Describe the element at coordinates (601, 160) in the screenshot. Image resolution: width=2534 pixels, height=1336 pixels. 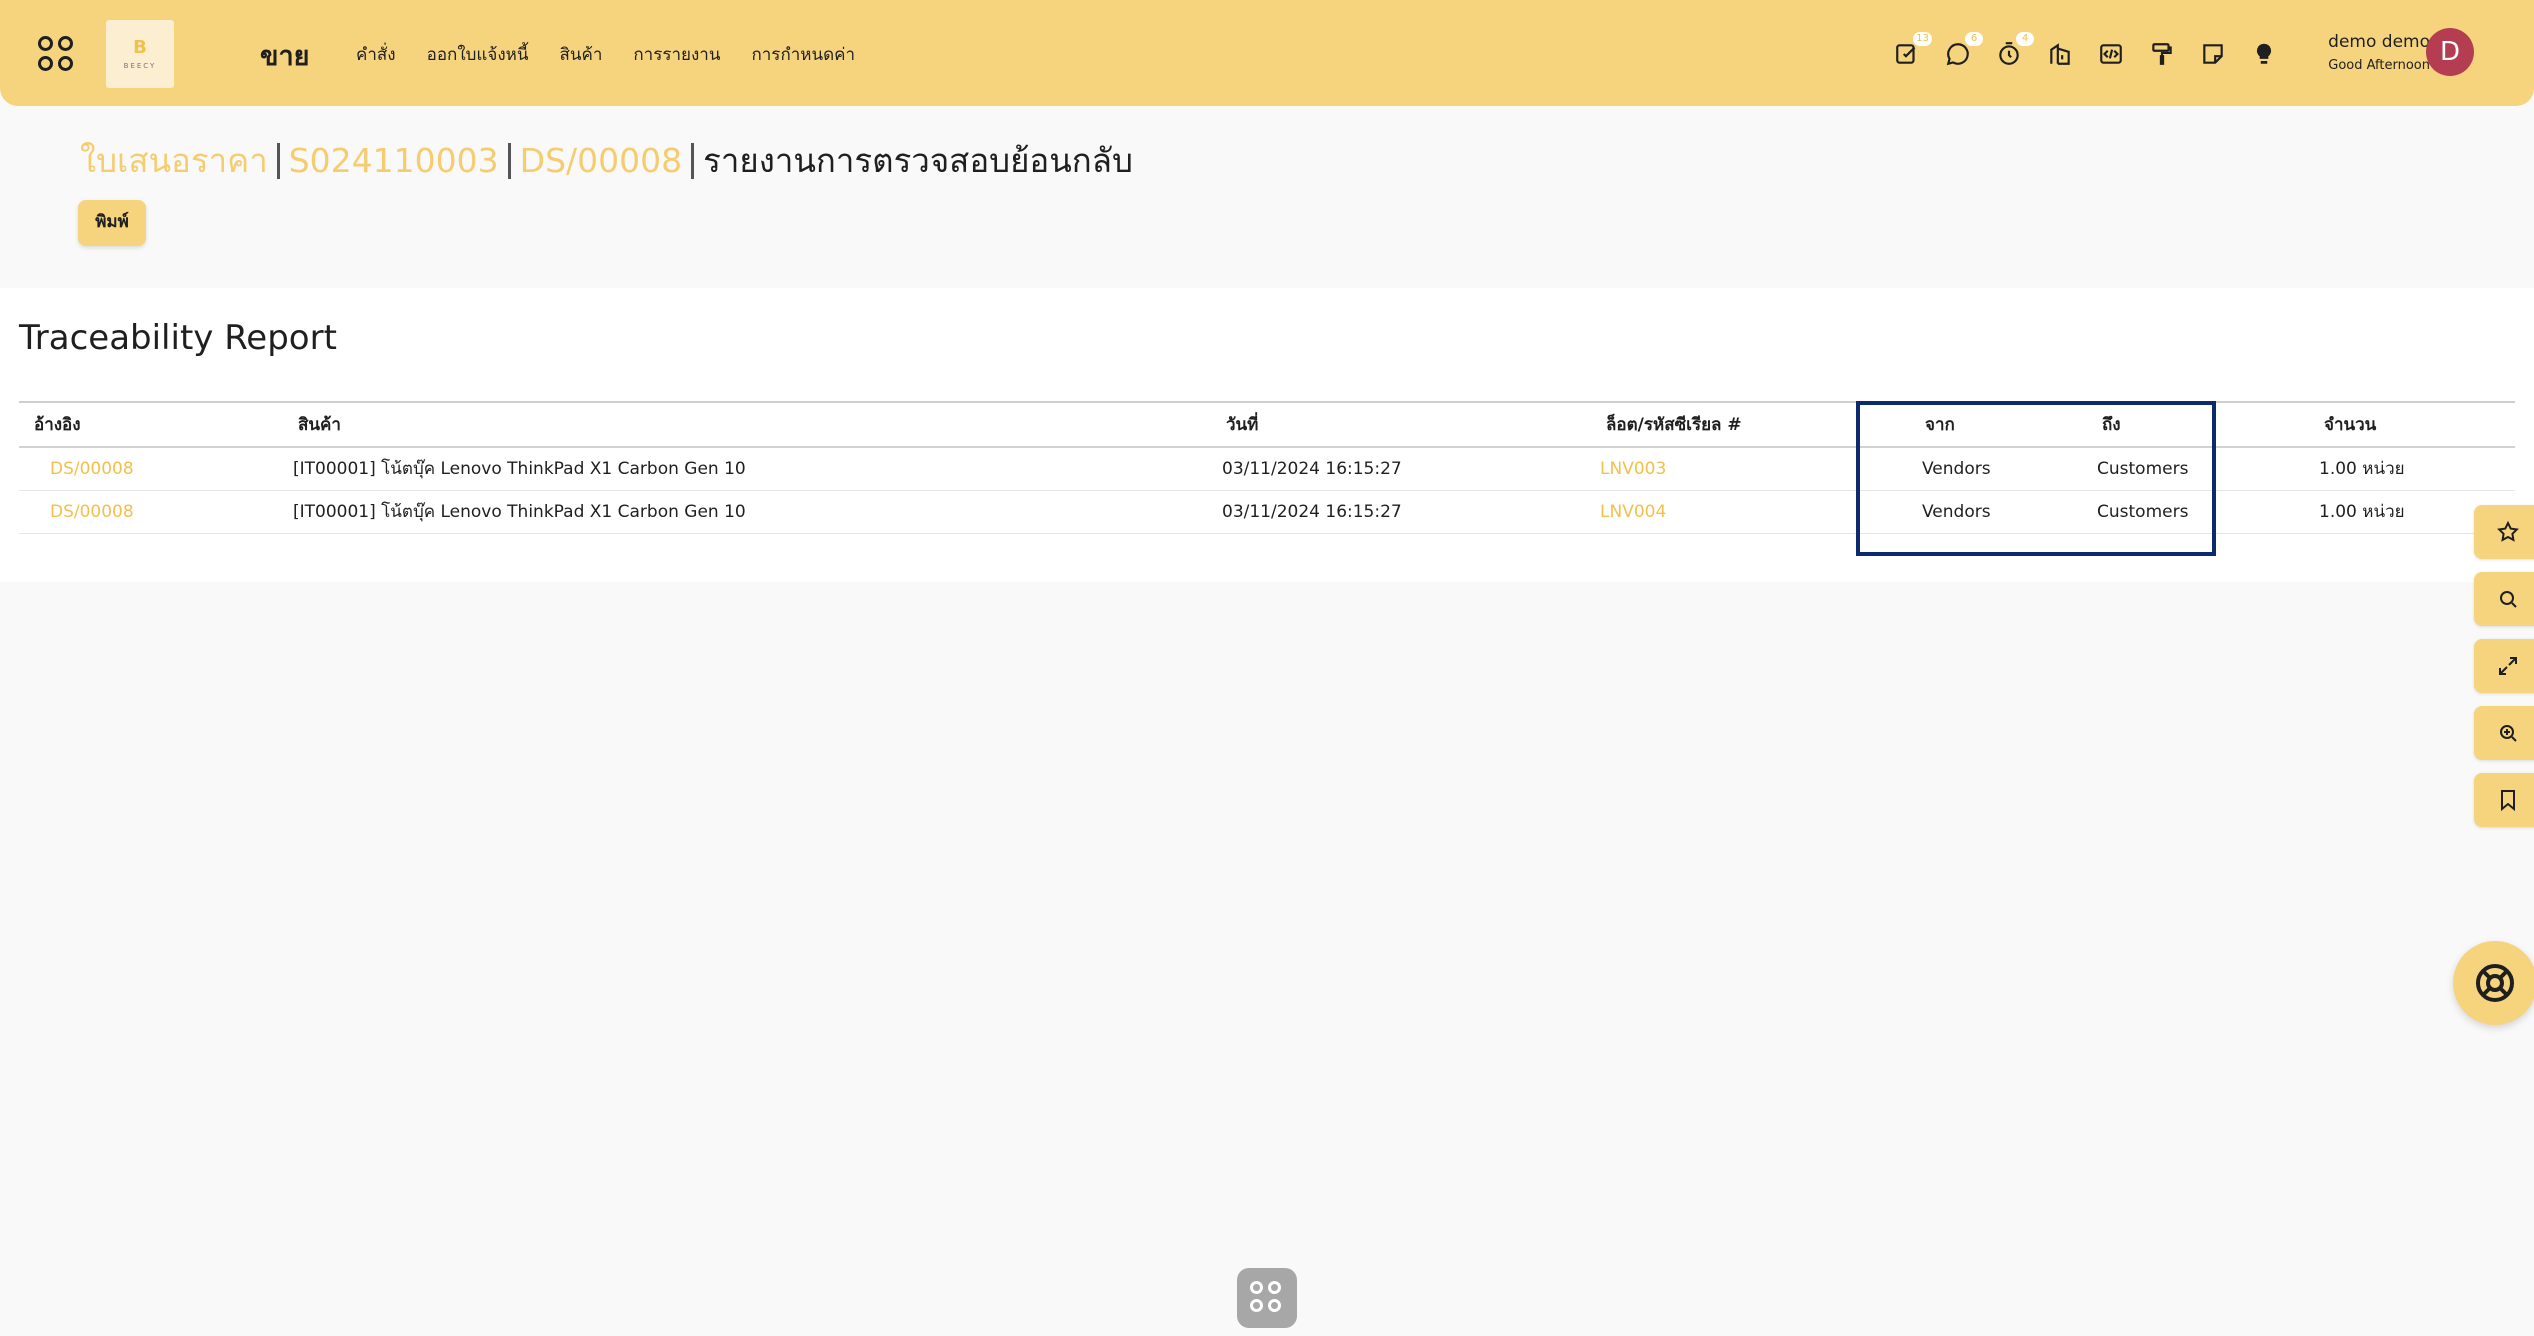
I see `breadcrumb-delivery: DS/00008` at that location.